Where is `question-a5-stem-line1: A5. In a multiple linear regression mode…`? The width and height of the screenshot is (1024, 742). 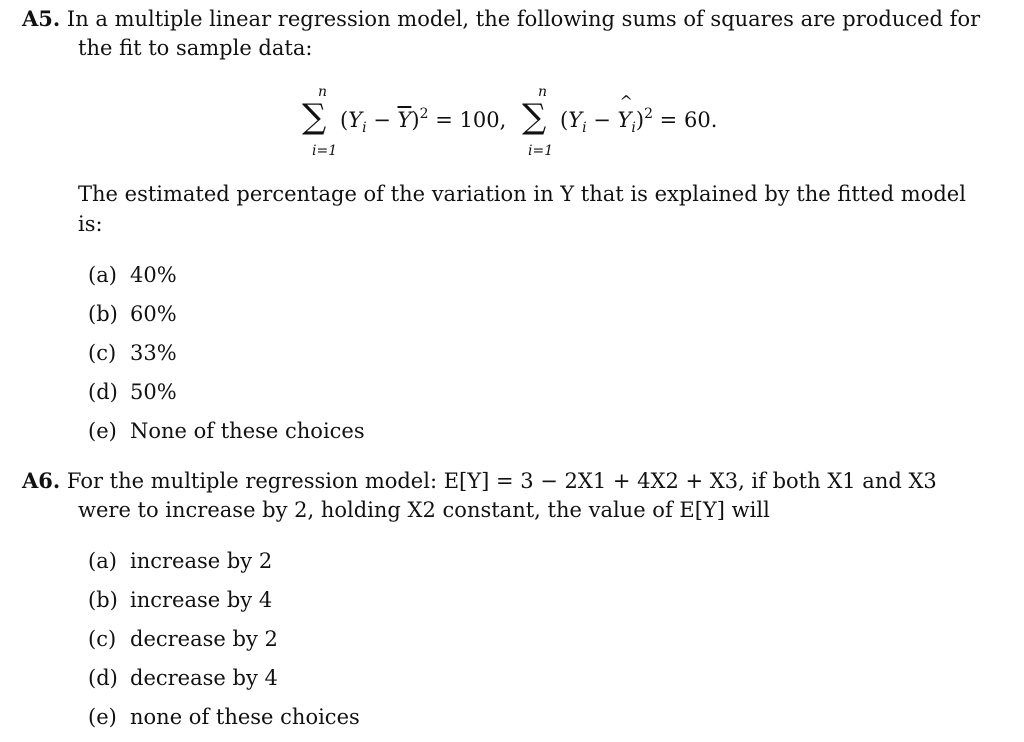
question-a5-stem-line1: A5. In a multiple linear regression mode… is located at coordinates (501, 18).